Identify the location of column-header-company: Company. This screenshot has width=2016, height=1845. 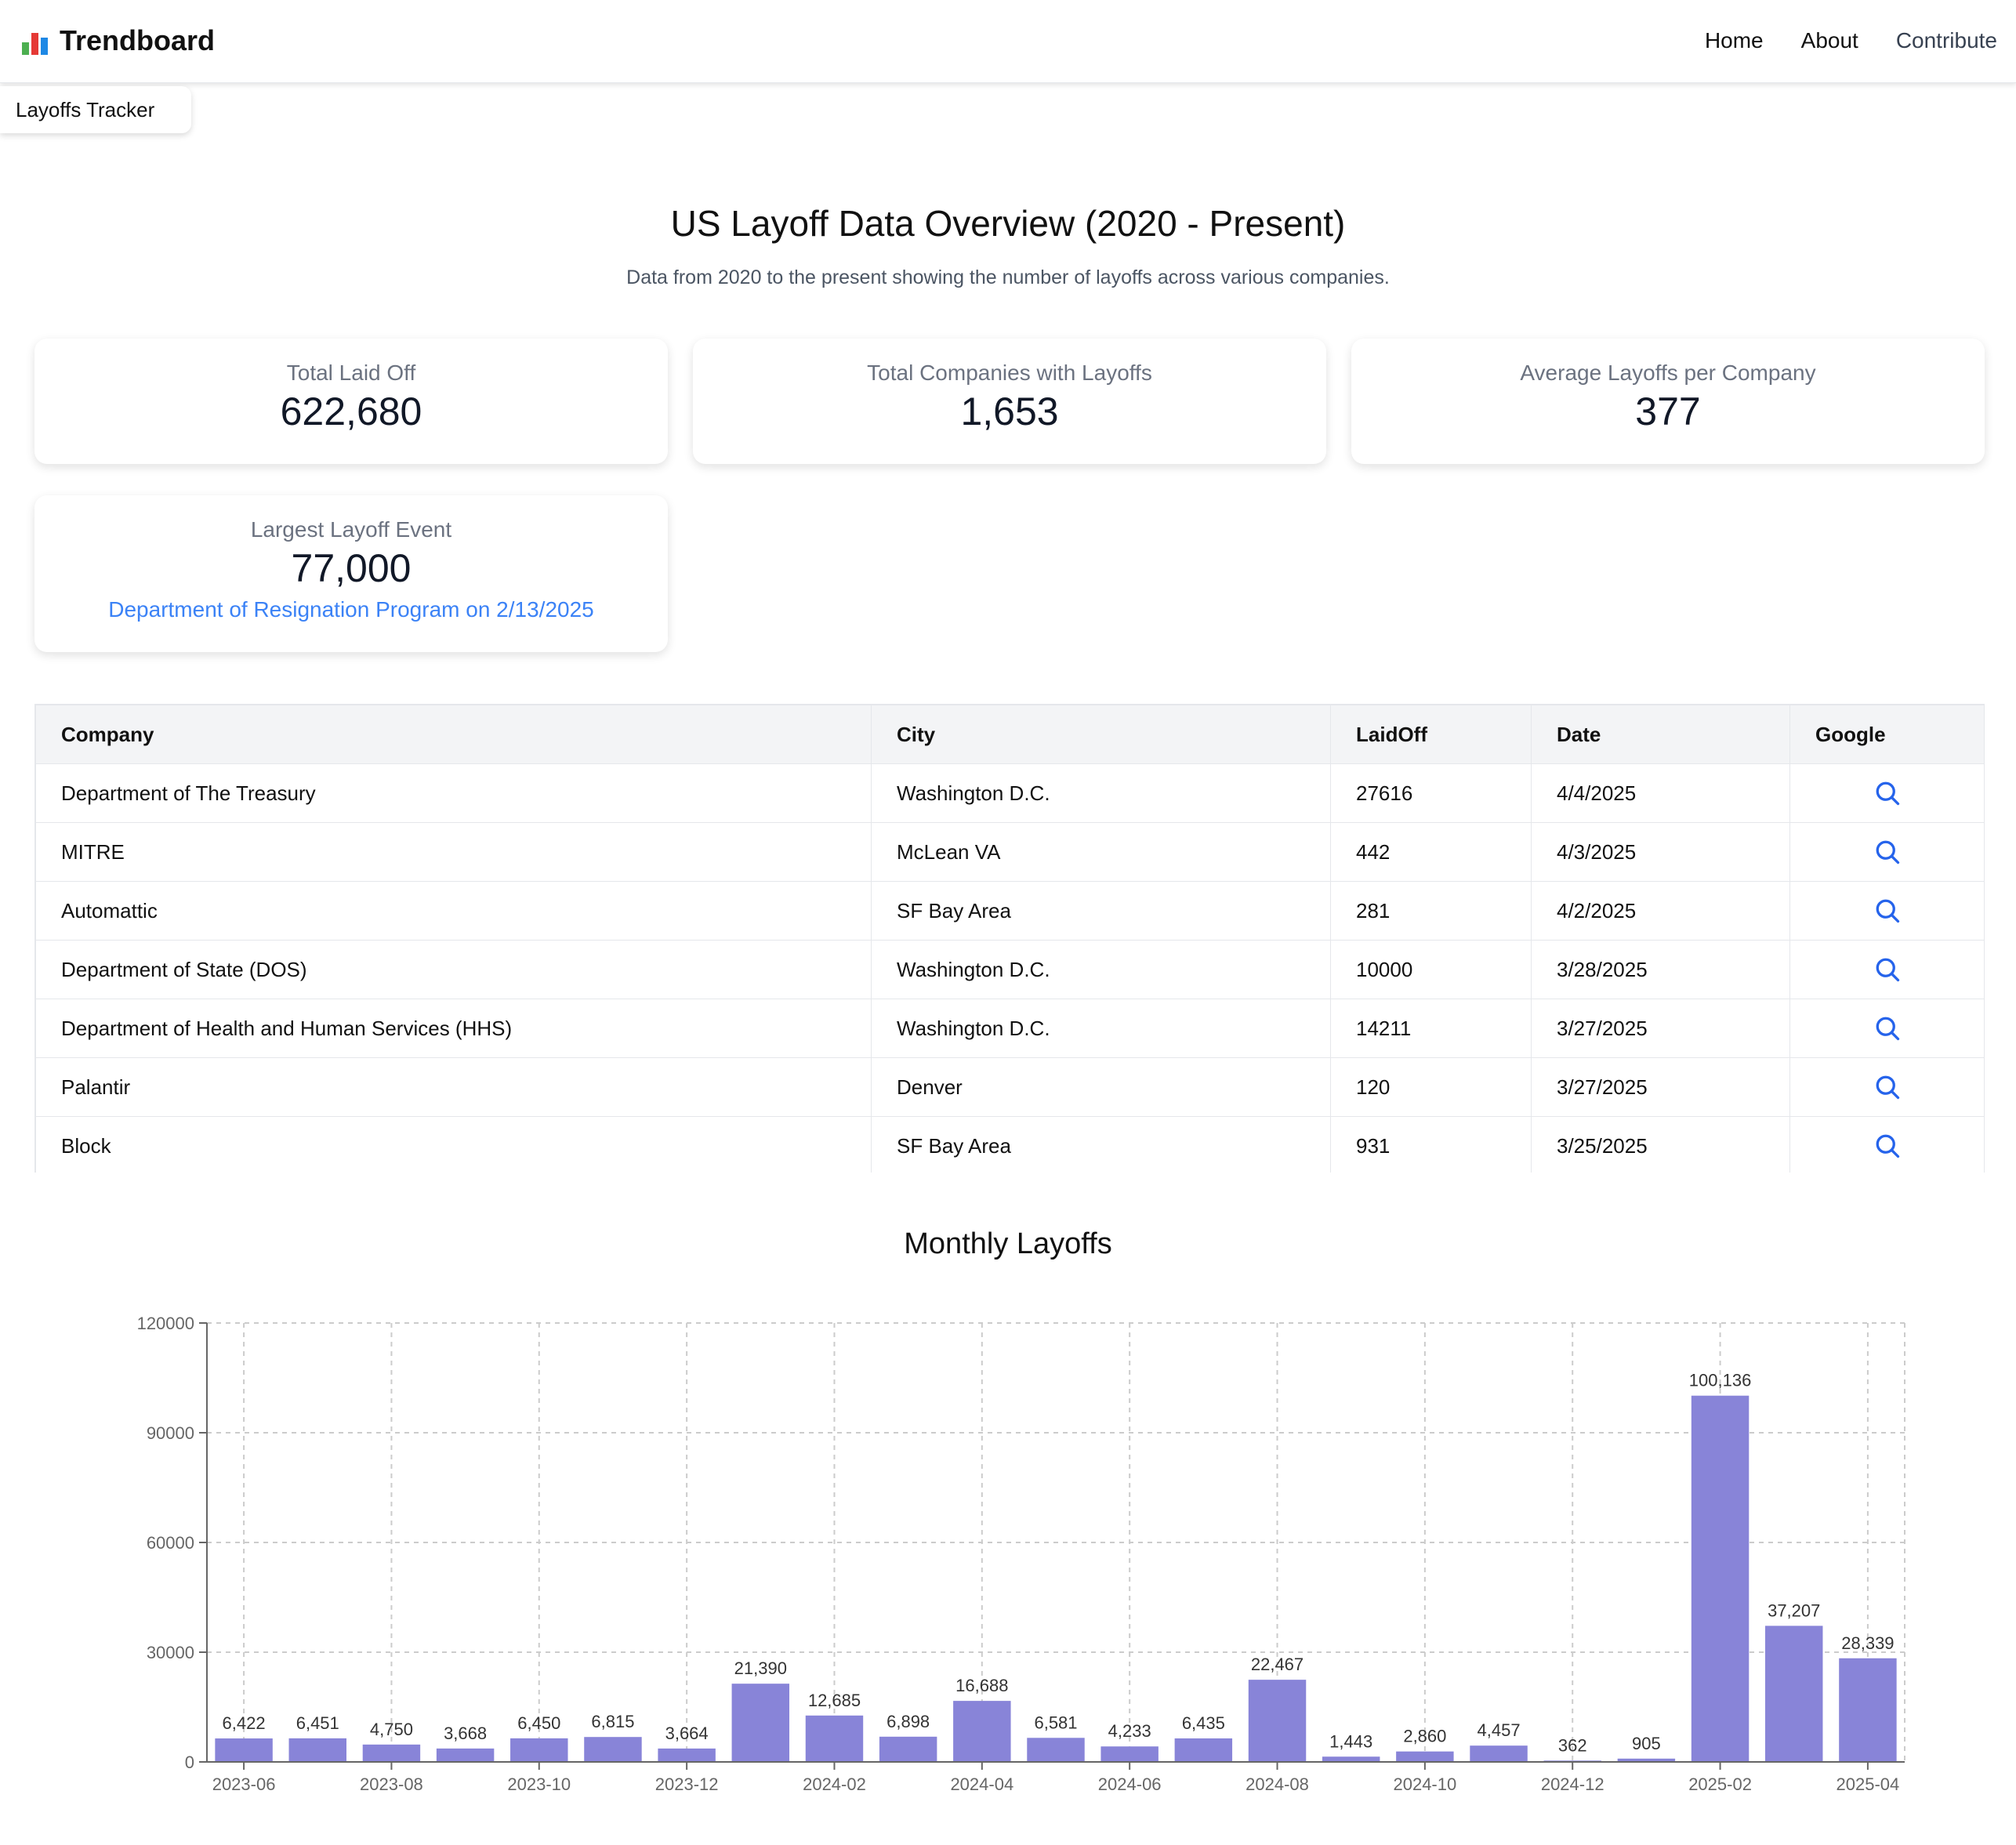
(453, 734).